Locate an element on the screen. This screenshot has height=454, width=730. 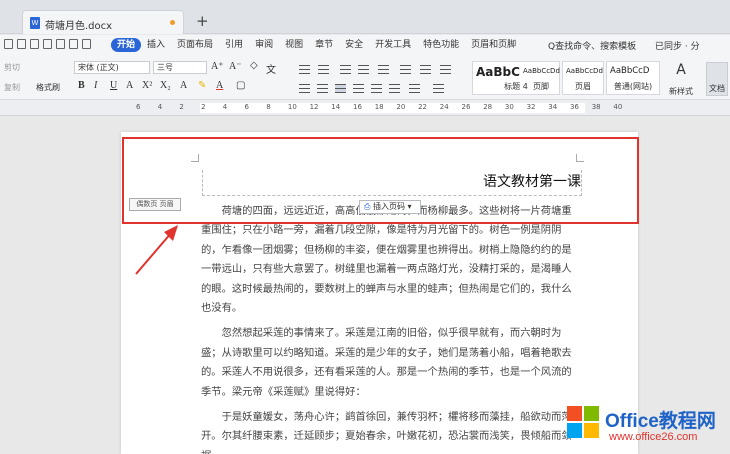
sync-status: 已同步 · 分 is located at coordinates (677, 45).